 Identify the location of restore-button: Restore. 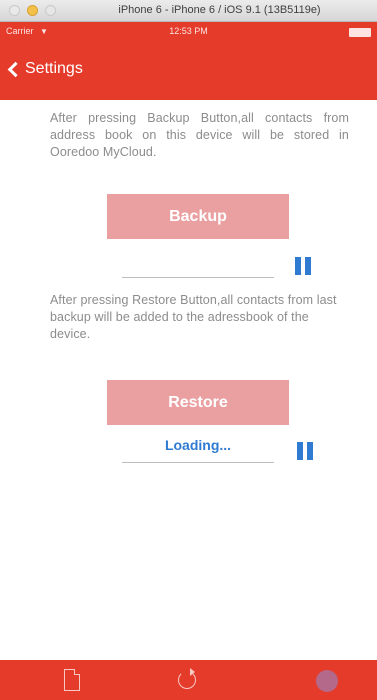
(198, 402).